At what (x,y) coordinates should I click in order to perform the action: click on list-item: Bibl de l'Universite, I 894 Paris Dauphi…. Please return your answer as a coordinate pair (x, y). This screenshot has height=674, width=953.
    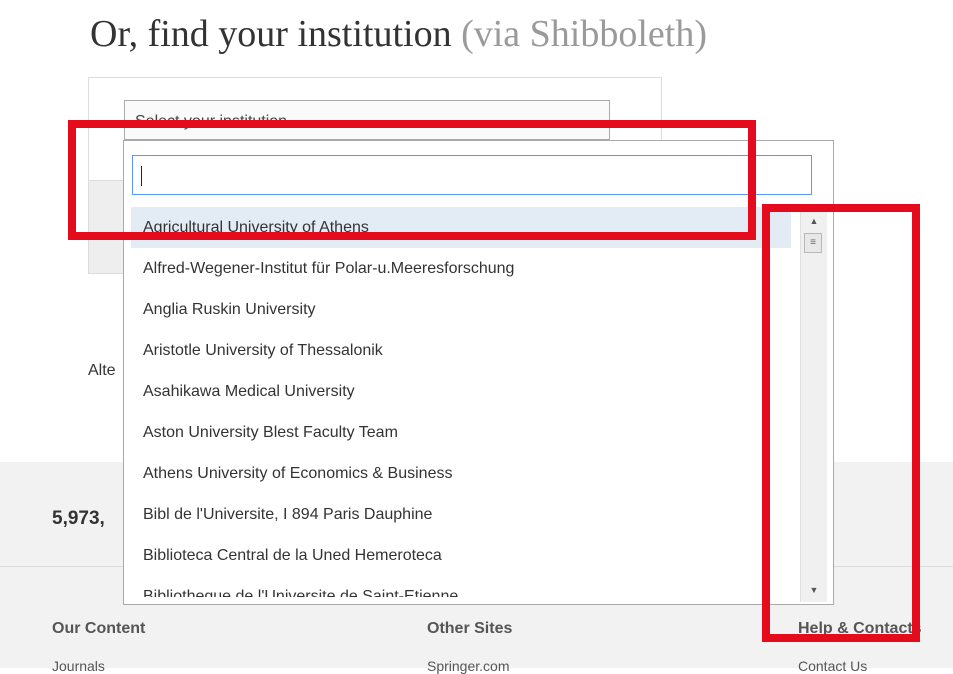
    Looking at the image, I should click on (461, 514).